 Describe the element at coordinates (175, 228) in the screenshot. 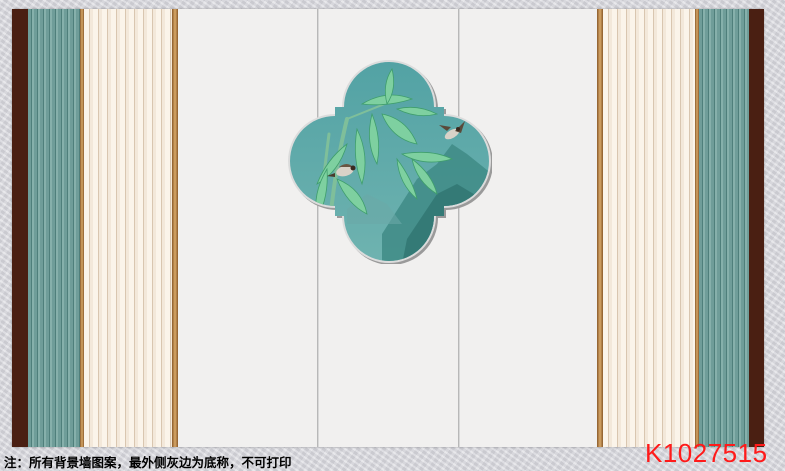

I see `left-inner-gold-strip` at that location.